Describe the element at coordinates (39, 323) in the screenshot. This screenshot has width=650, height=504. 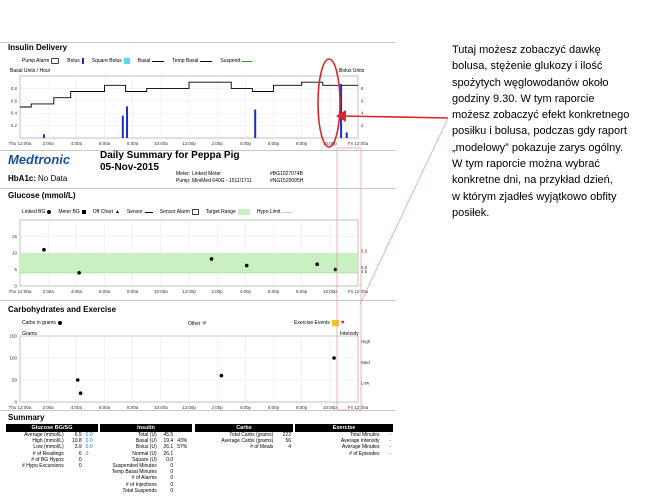
I see `legend-carbs-grams: Carbs in grams` at that location.